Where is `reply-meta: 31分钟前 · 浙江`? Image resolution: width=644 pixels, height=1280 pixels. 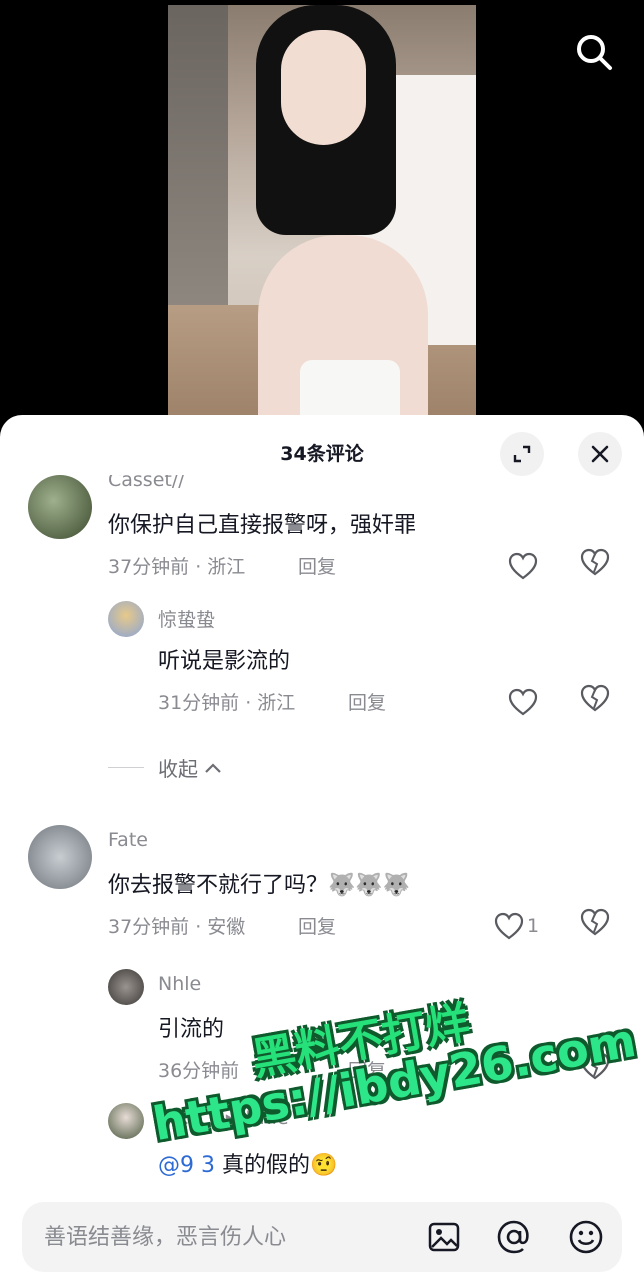
reply-meta: 31分钟前 · 浙江 is located at coordinates (227, 703).